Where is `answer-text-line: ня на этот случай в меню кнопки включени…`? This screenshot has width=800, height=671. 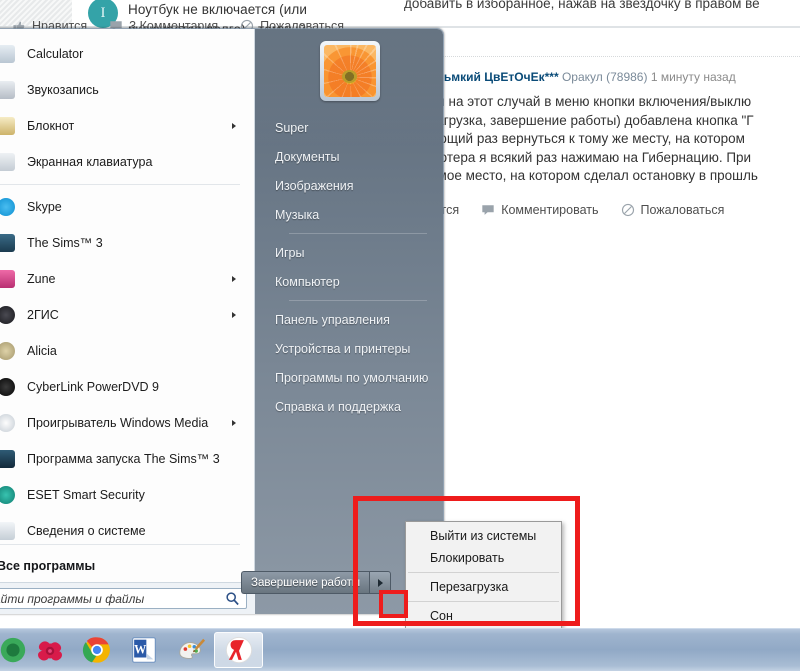 answer-text-line: ня на этот случай в меню кнопки включени… is located at coordinates (591, 101).